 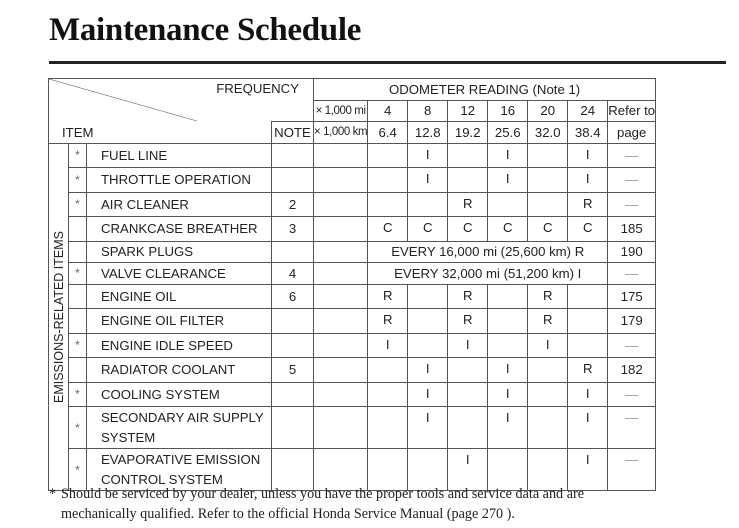 I want to click on header-row-1: FREQUENCY ODOMETER READING (Note 1), so click(x=352, y=100).